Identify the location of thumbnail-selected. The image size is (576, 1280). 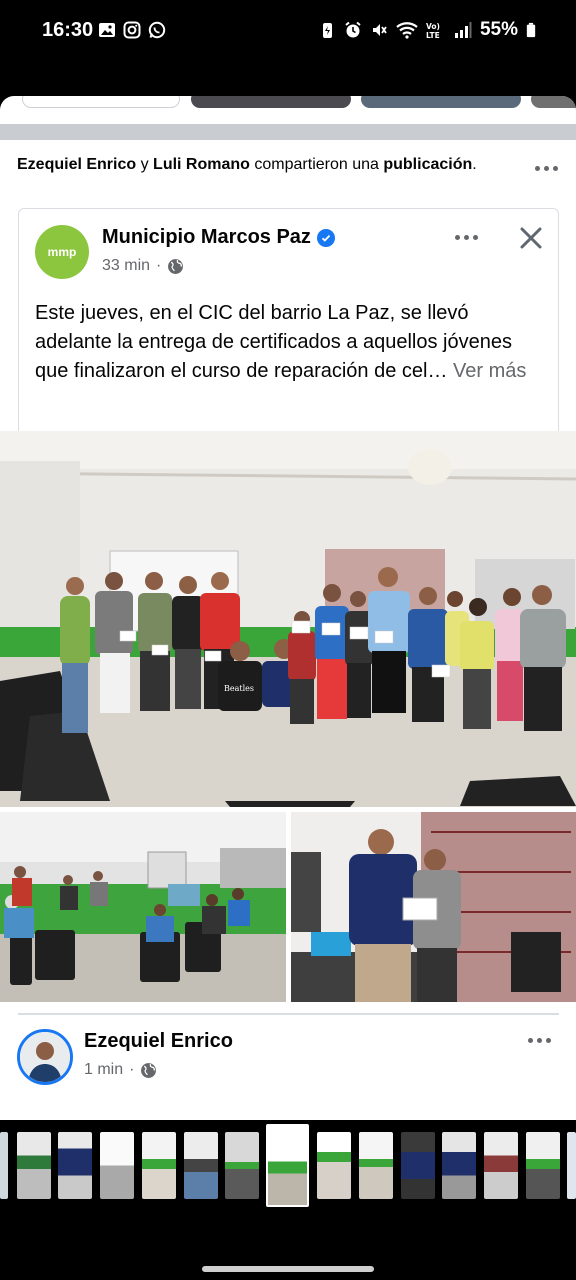
(287, 1165).